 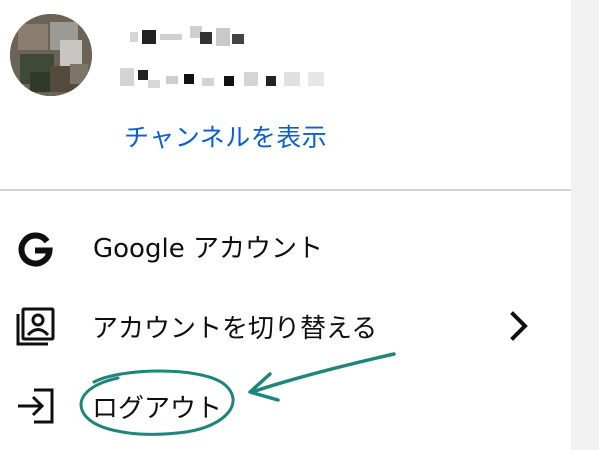 What do you see at coordinates (227, 77) in the screenshot?
I see `account-handle-redacted` at bounding box center [227, 77].